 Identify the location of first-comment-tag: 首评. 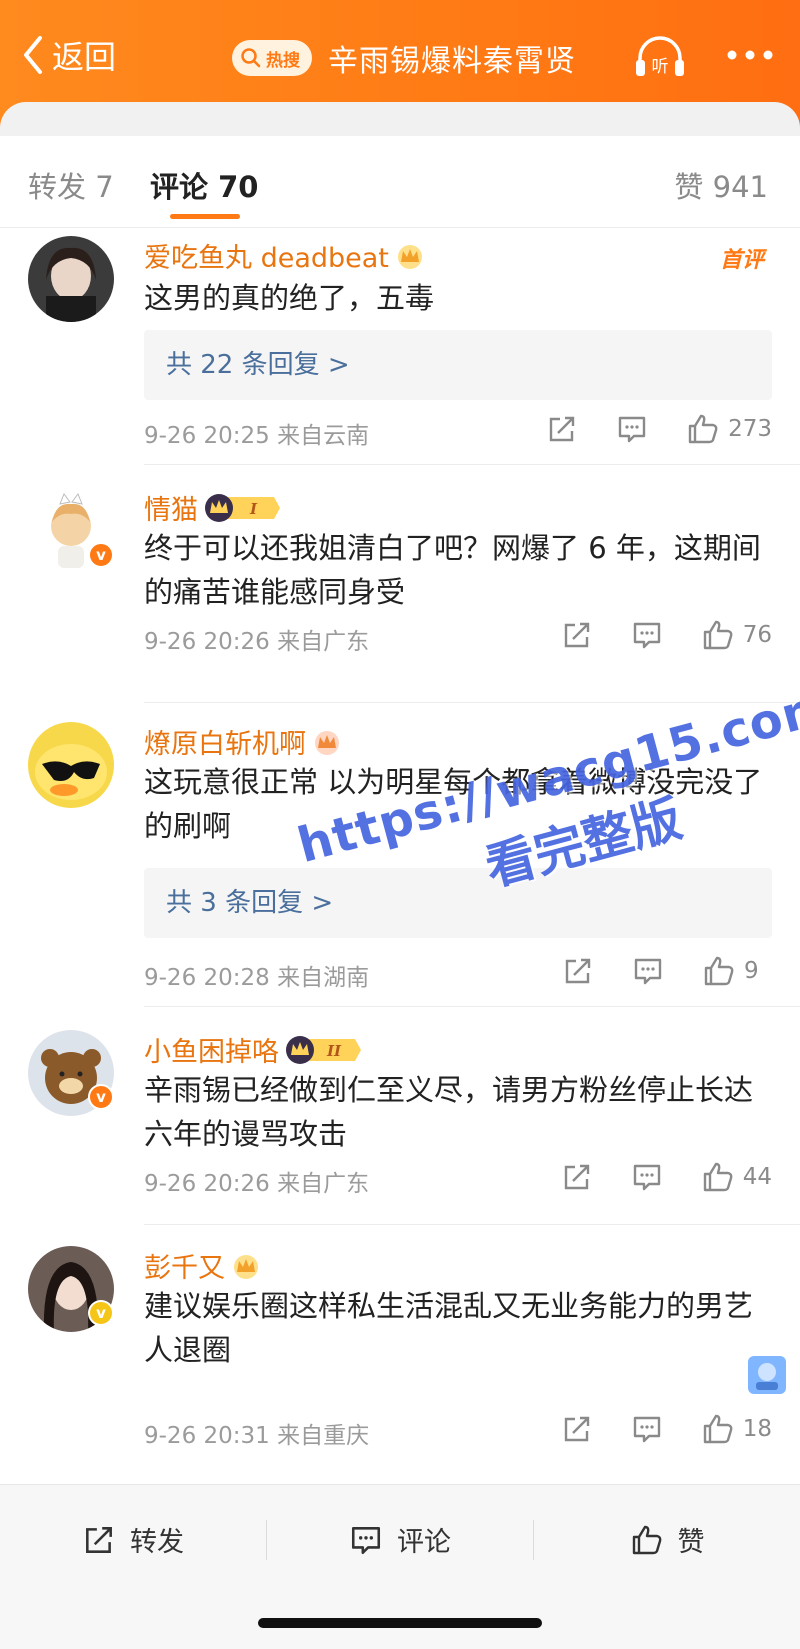
(741, 260).